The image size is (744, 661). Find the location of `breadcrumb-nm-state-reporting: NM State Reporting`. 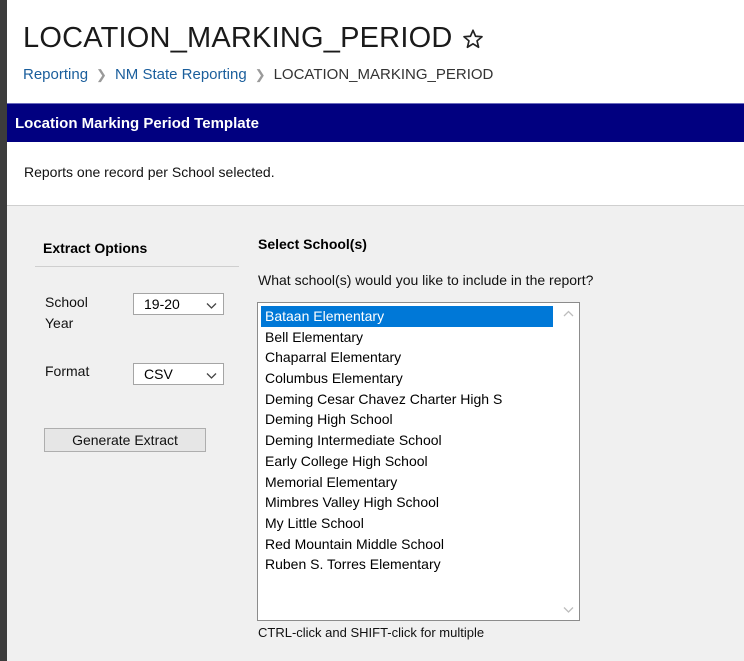

breadcrumb-nm-state-reporting: NM State Reporting is located at coordinates (181, 74).